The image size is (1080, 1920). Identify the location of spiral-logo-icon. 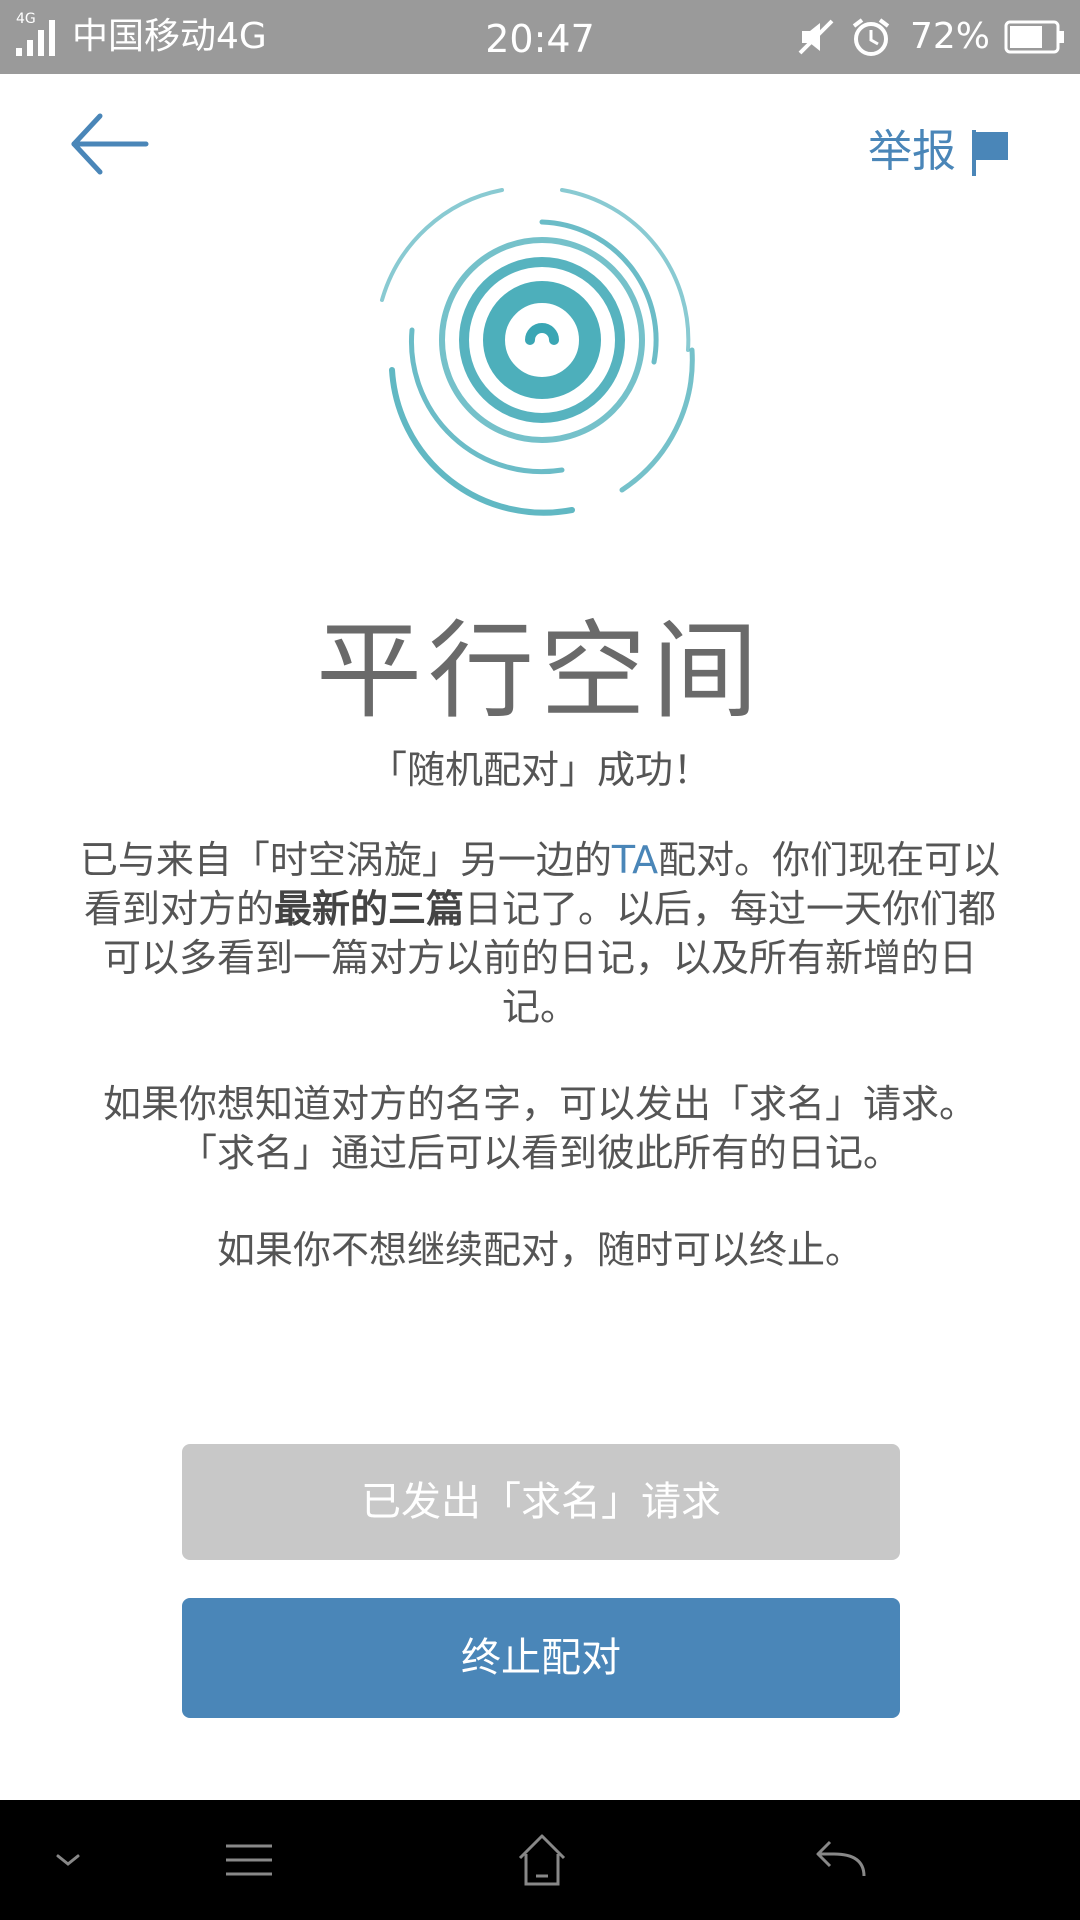
(537, 352).